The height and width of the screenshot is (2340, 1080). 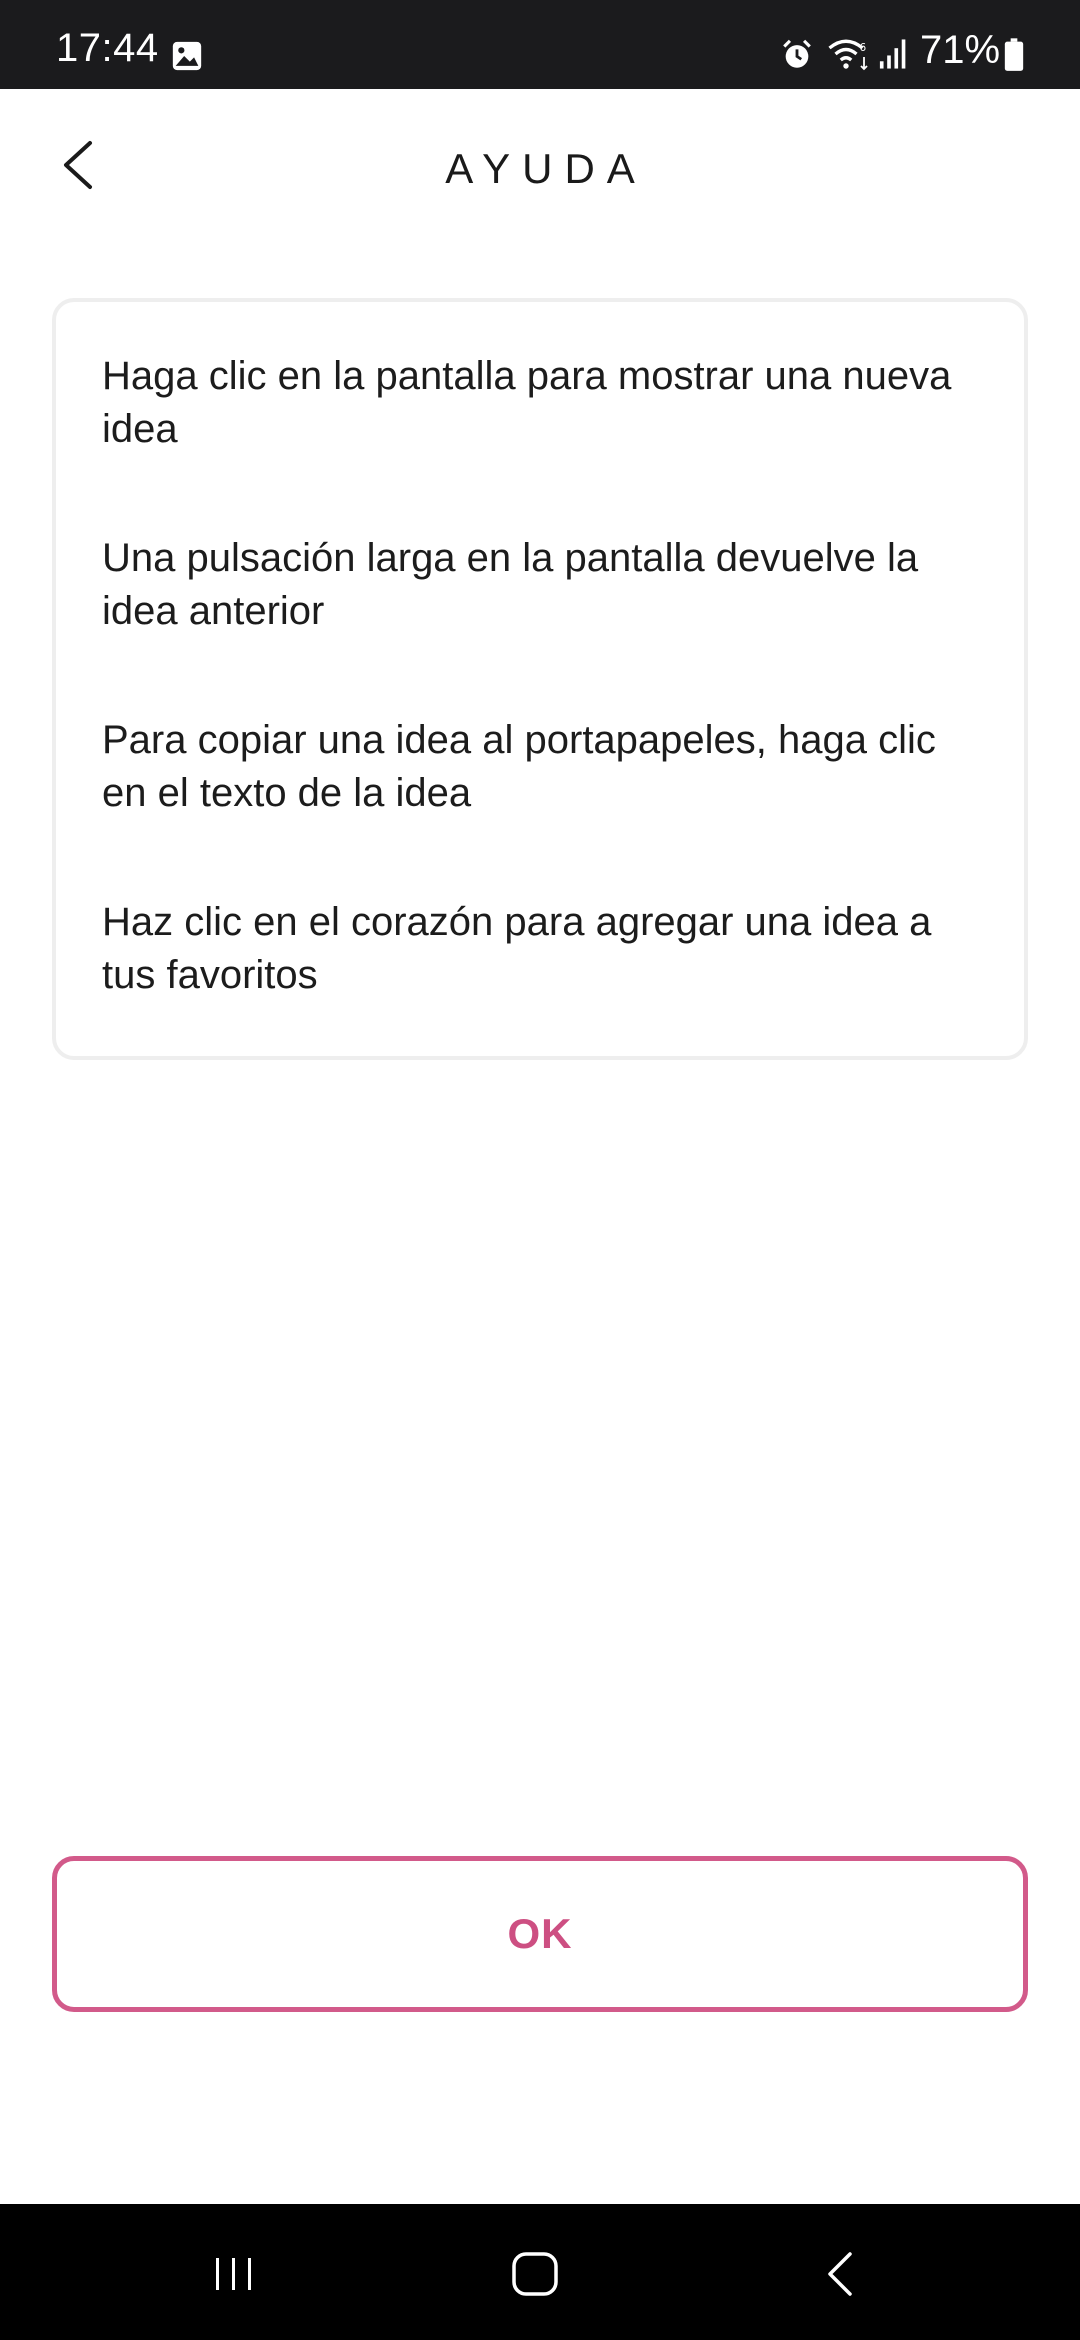 I want to click on signal-icon, so click(x=892, y=54).